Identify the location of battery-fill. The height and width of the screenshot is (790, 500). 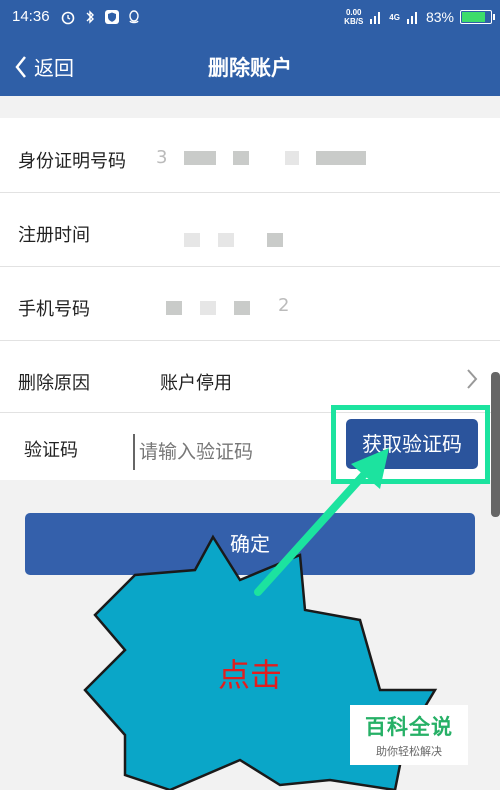
(474, 17).